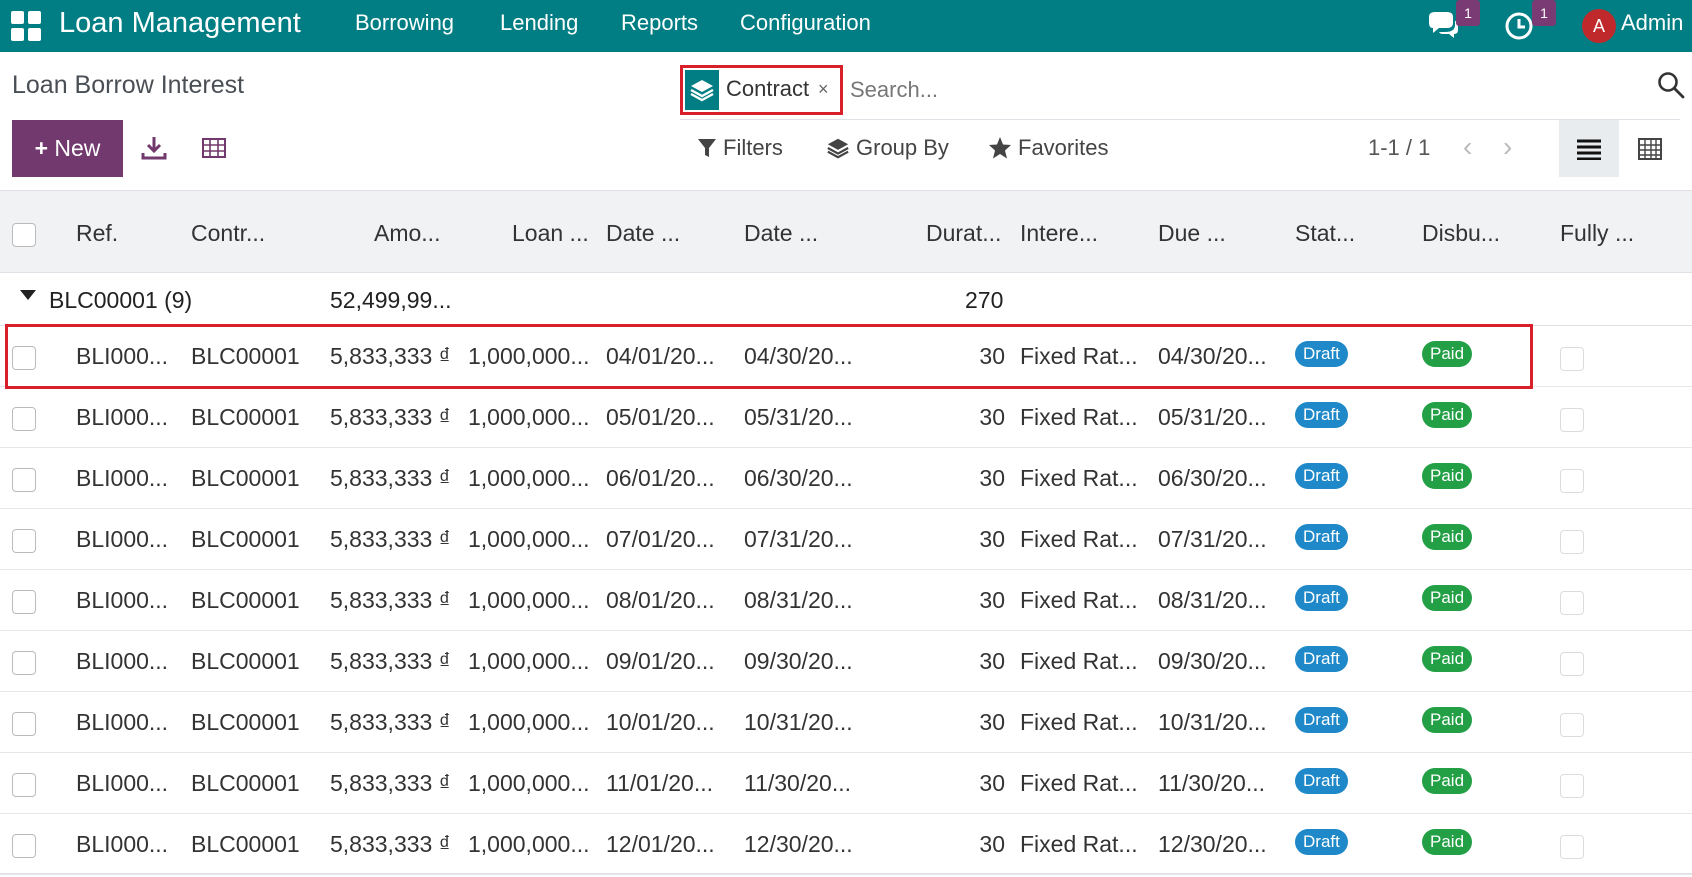 The height and width of the screenshot is (877, 1692). I want to click on list-view-button, so click(1589, 148).